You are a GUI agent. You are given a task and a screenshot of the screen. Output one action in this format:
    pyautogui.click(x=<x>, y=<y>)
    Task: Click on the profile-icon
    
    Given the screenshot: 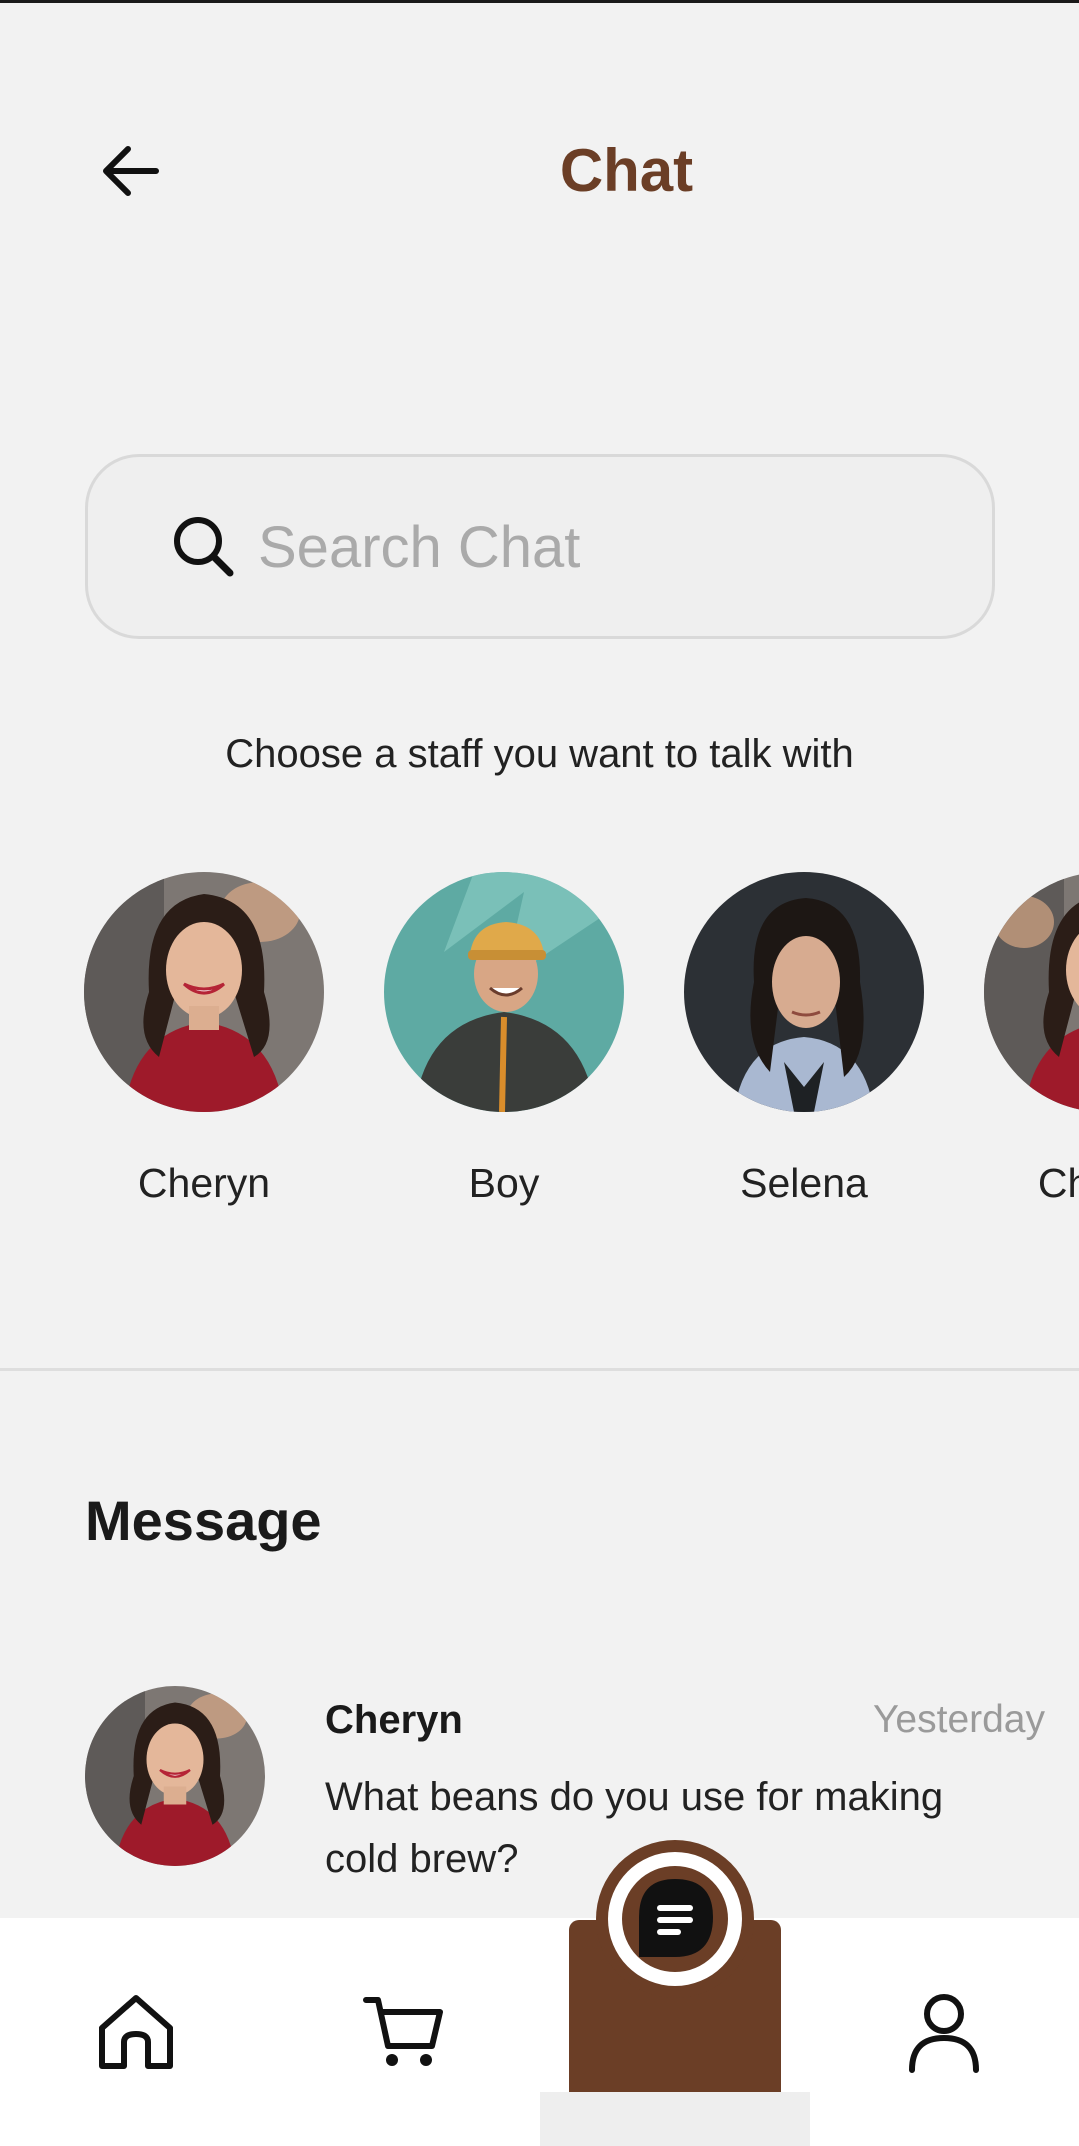 What is the action you would take?
    pyautogui.click(x=944, y=2033)
    